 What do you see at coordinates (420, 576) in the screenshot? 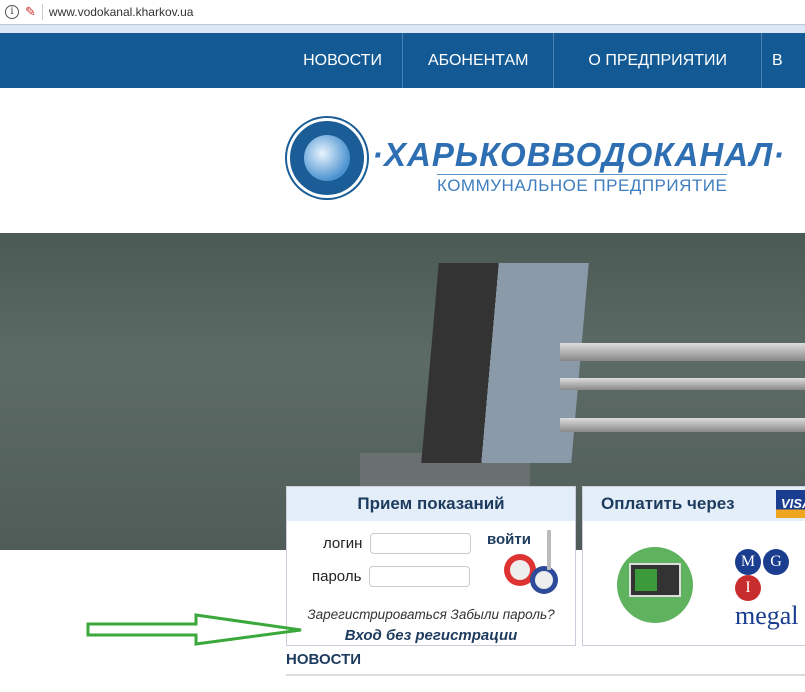
I see `password-input` at bounding box center [420, 576].